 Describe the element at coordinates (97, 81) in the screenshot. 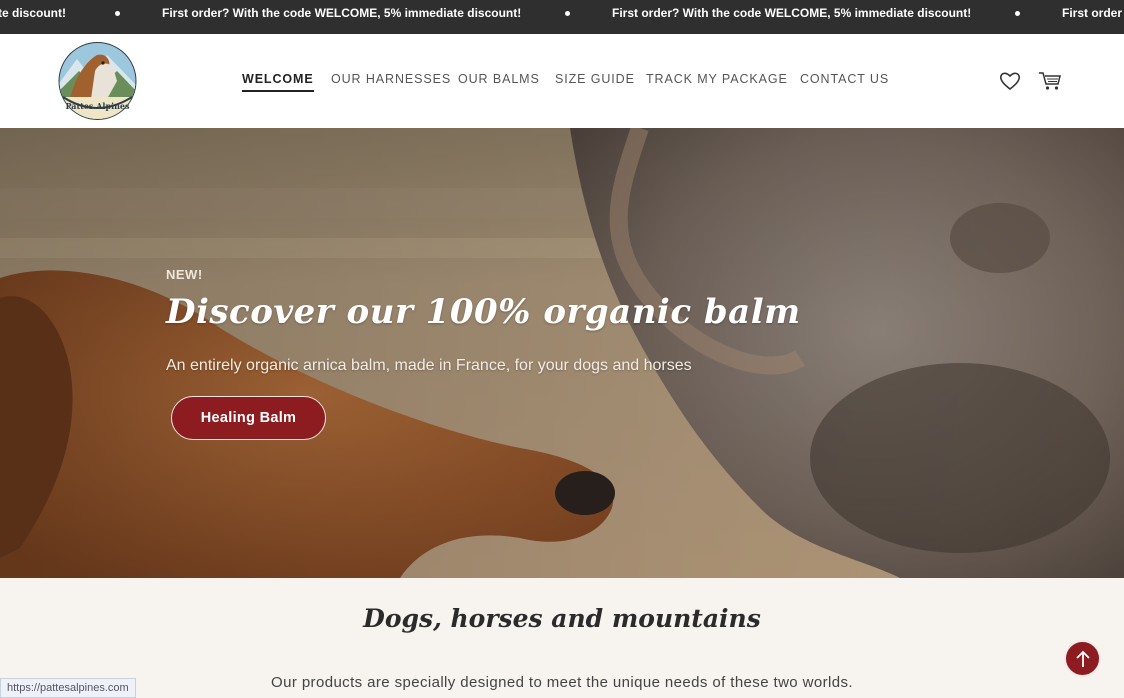

I see `site-logo: Pattes Alpines` at that location.